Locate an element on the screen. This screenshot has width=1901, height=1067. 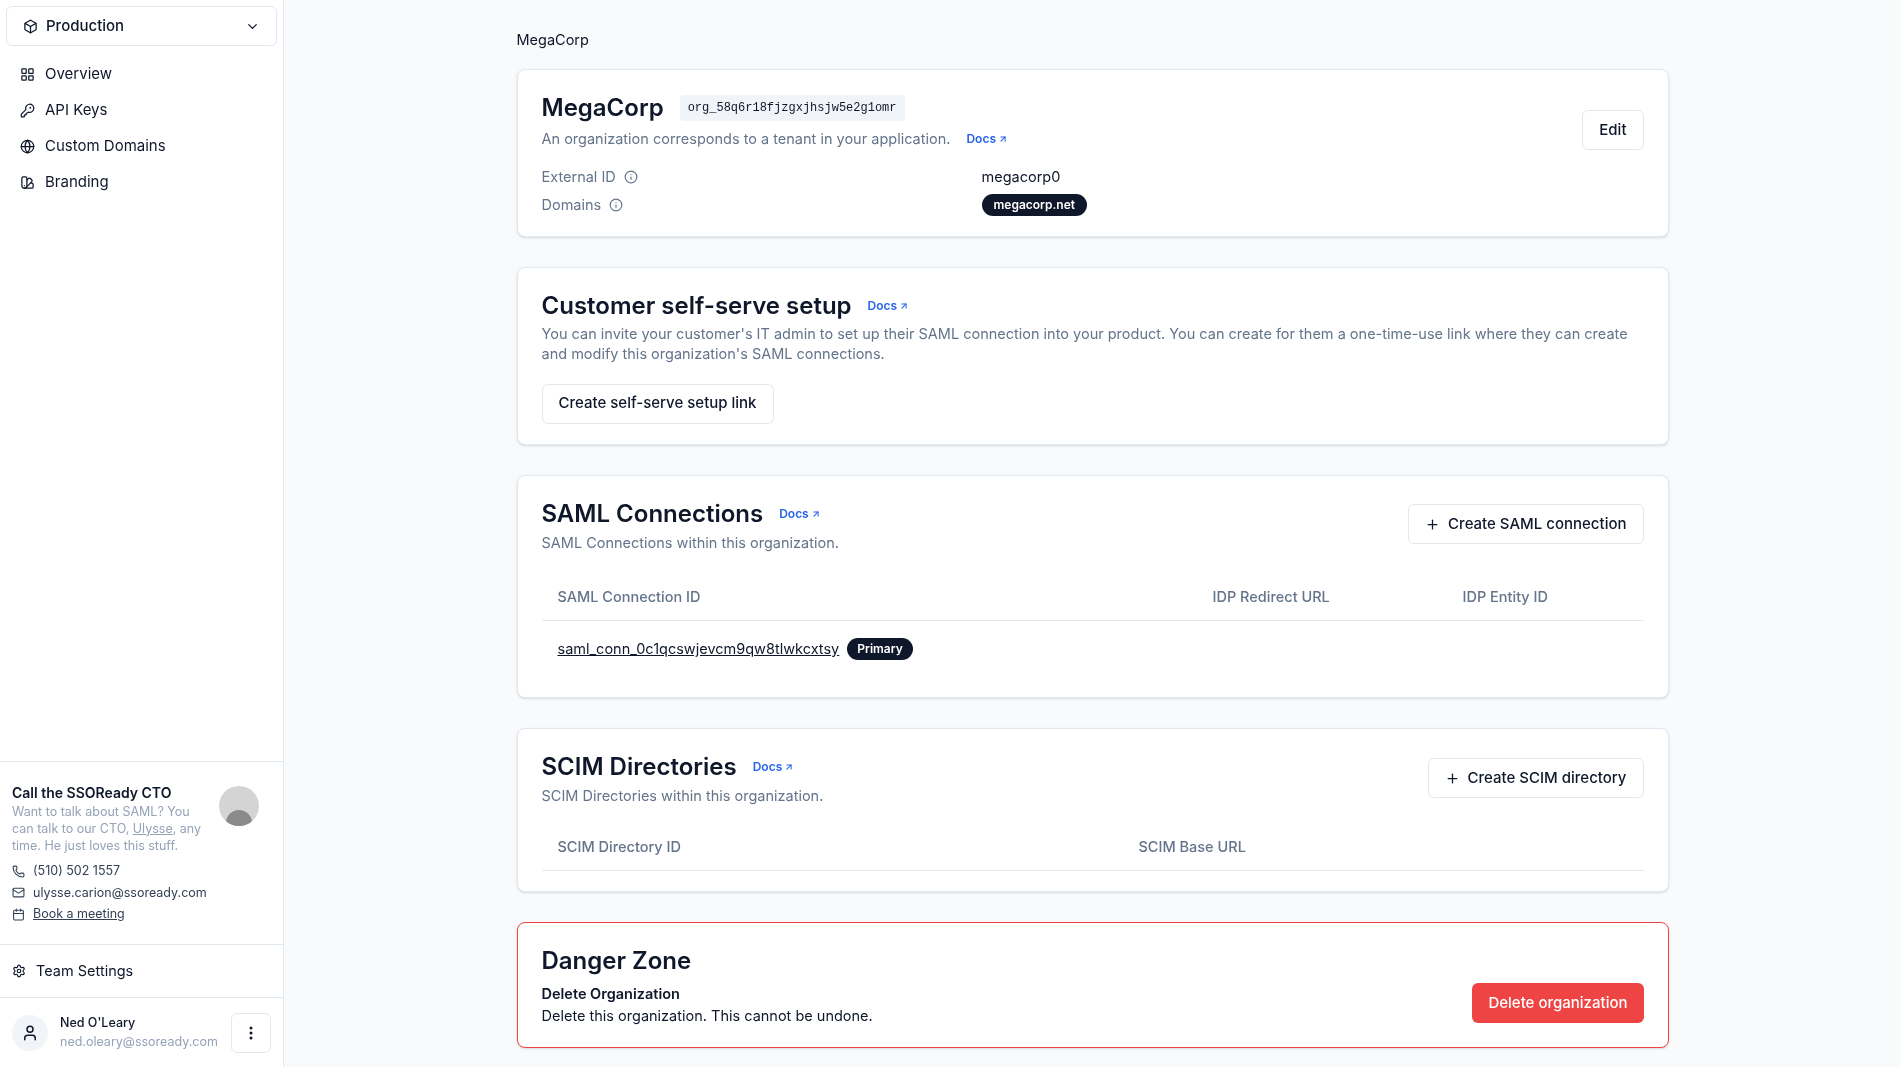
nav-item: Custom Domains is located at coordinates (141, 146).